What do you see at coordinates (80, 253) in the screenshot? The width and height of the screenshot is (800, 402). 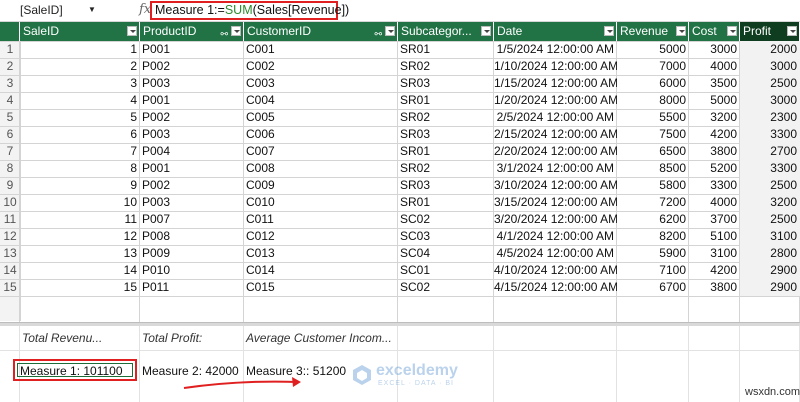 I see `table-cell: 13` at bounding box center [80, 253].